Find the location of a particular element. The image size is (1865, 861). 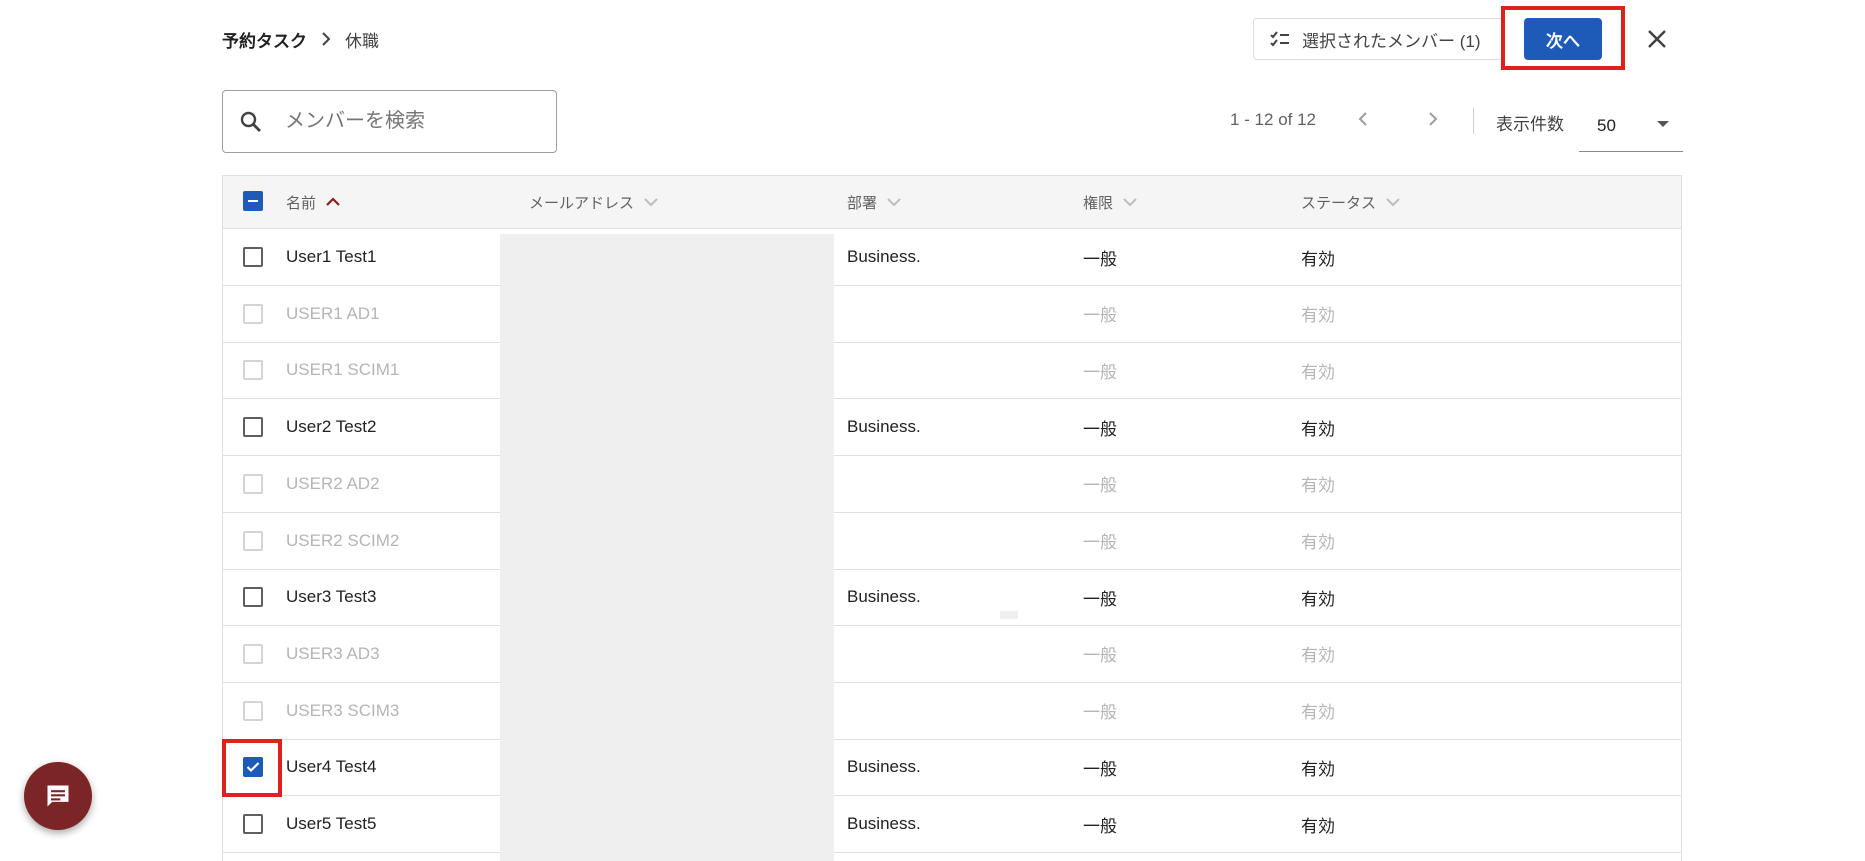

previous-page-button is located at coordinates (1363, 119).